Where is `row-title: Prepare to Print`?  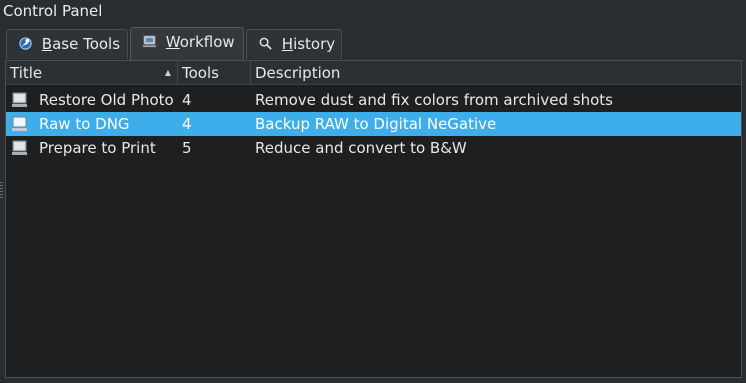
row-title: Prepare to Print is located at coordinates (97, 148).